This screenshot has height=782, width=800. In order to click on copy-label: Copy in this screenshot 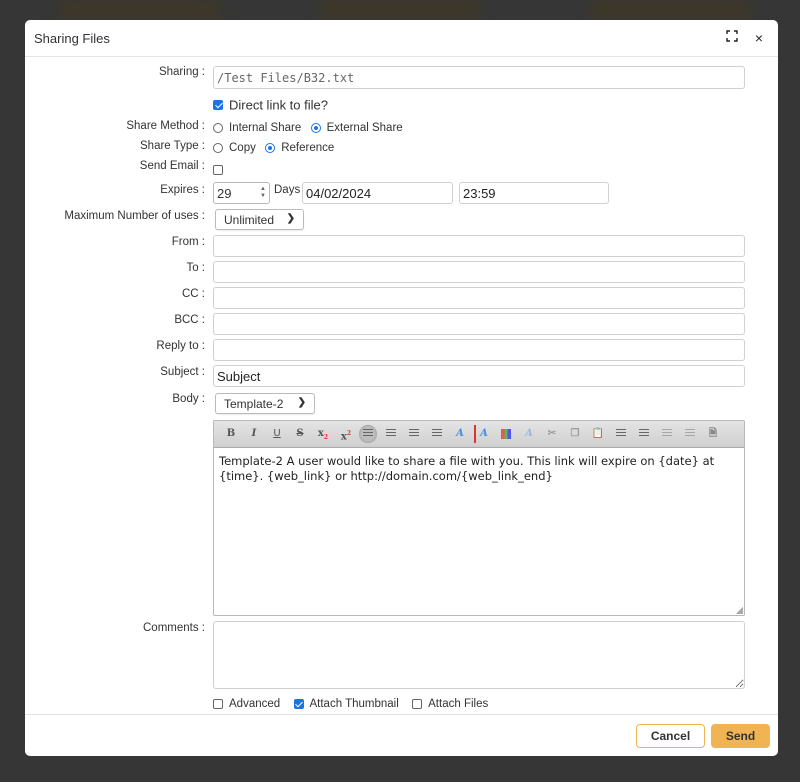, I will do `click(242, 147)`.